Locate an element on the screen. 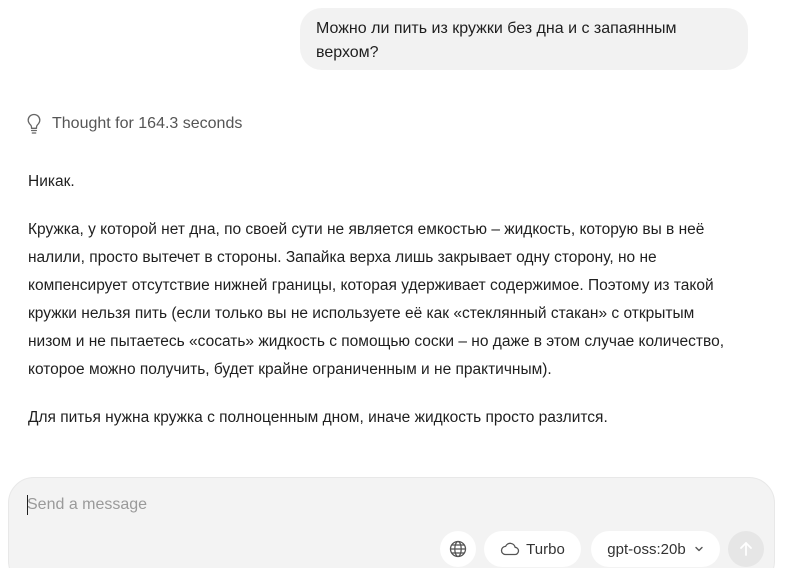  web-search-button is located at coordinates (458, 549).